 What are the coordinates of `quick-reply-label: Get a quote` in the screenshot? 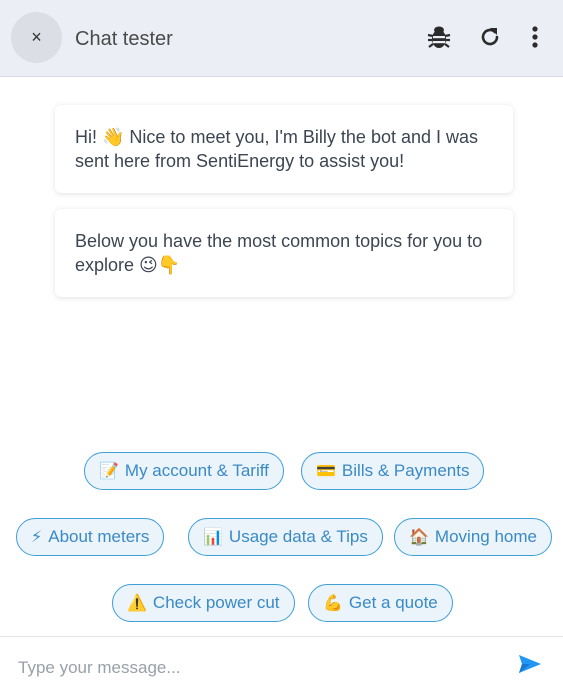 It's located at (393, 602).